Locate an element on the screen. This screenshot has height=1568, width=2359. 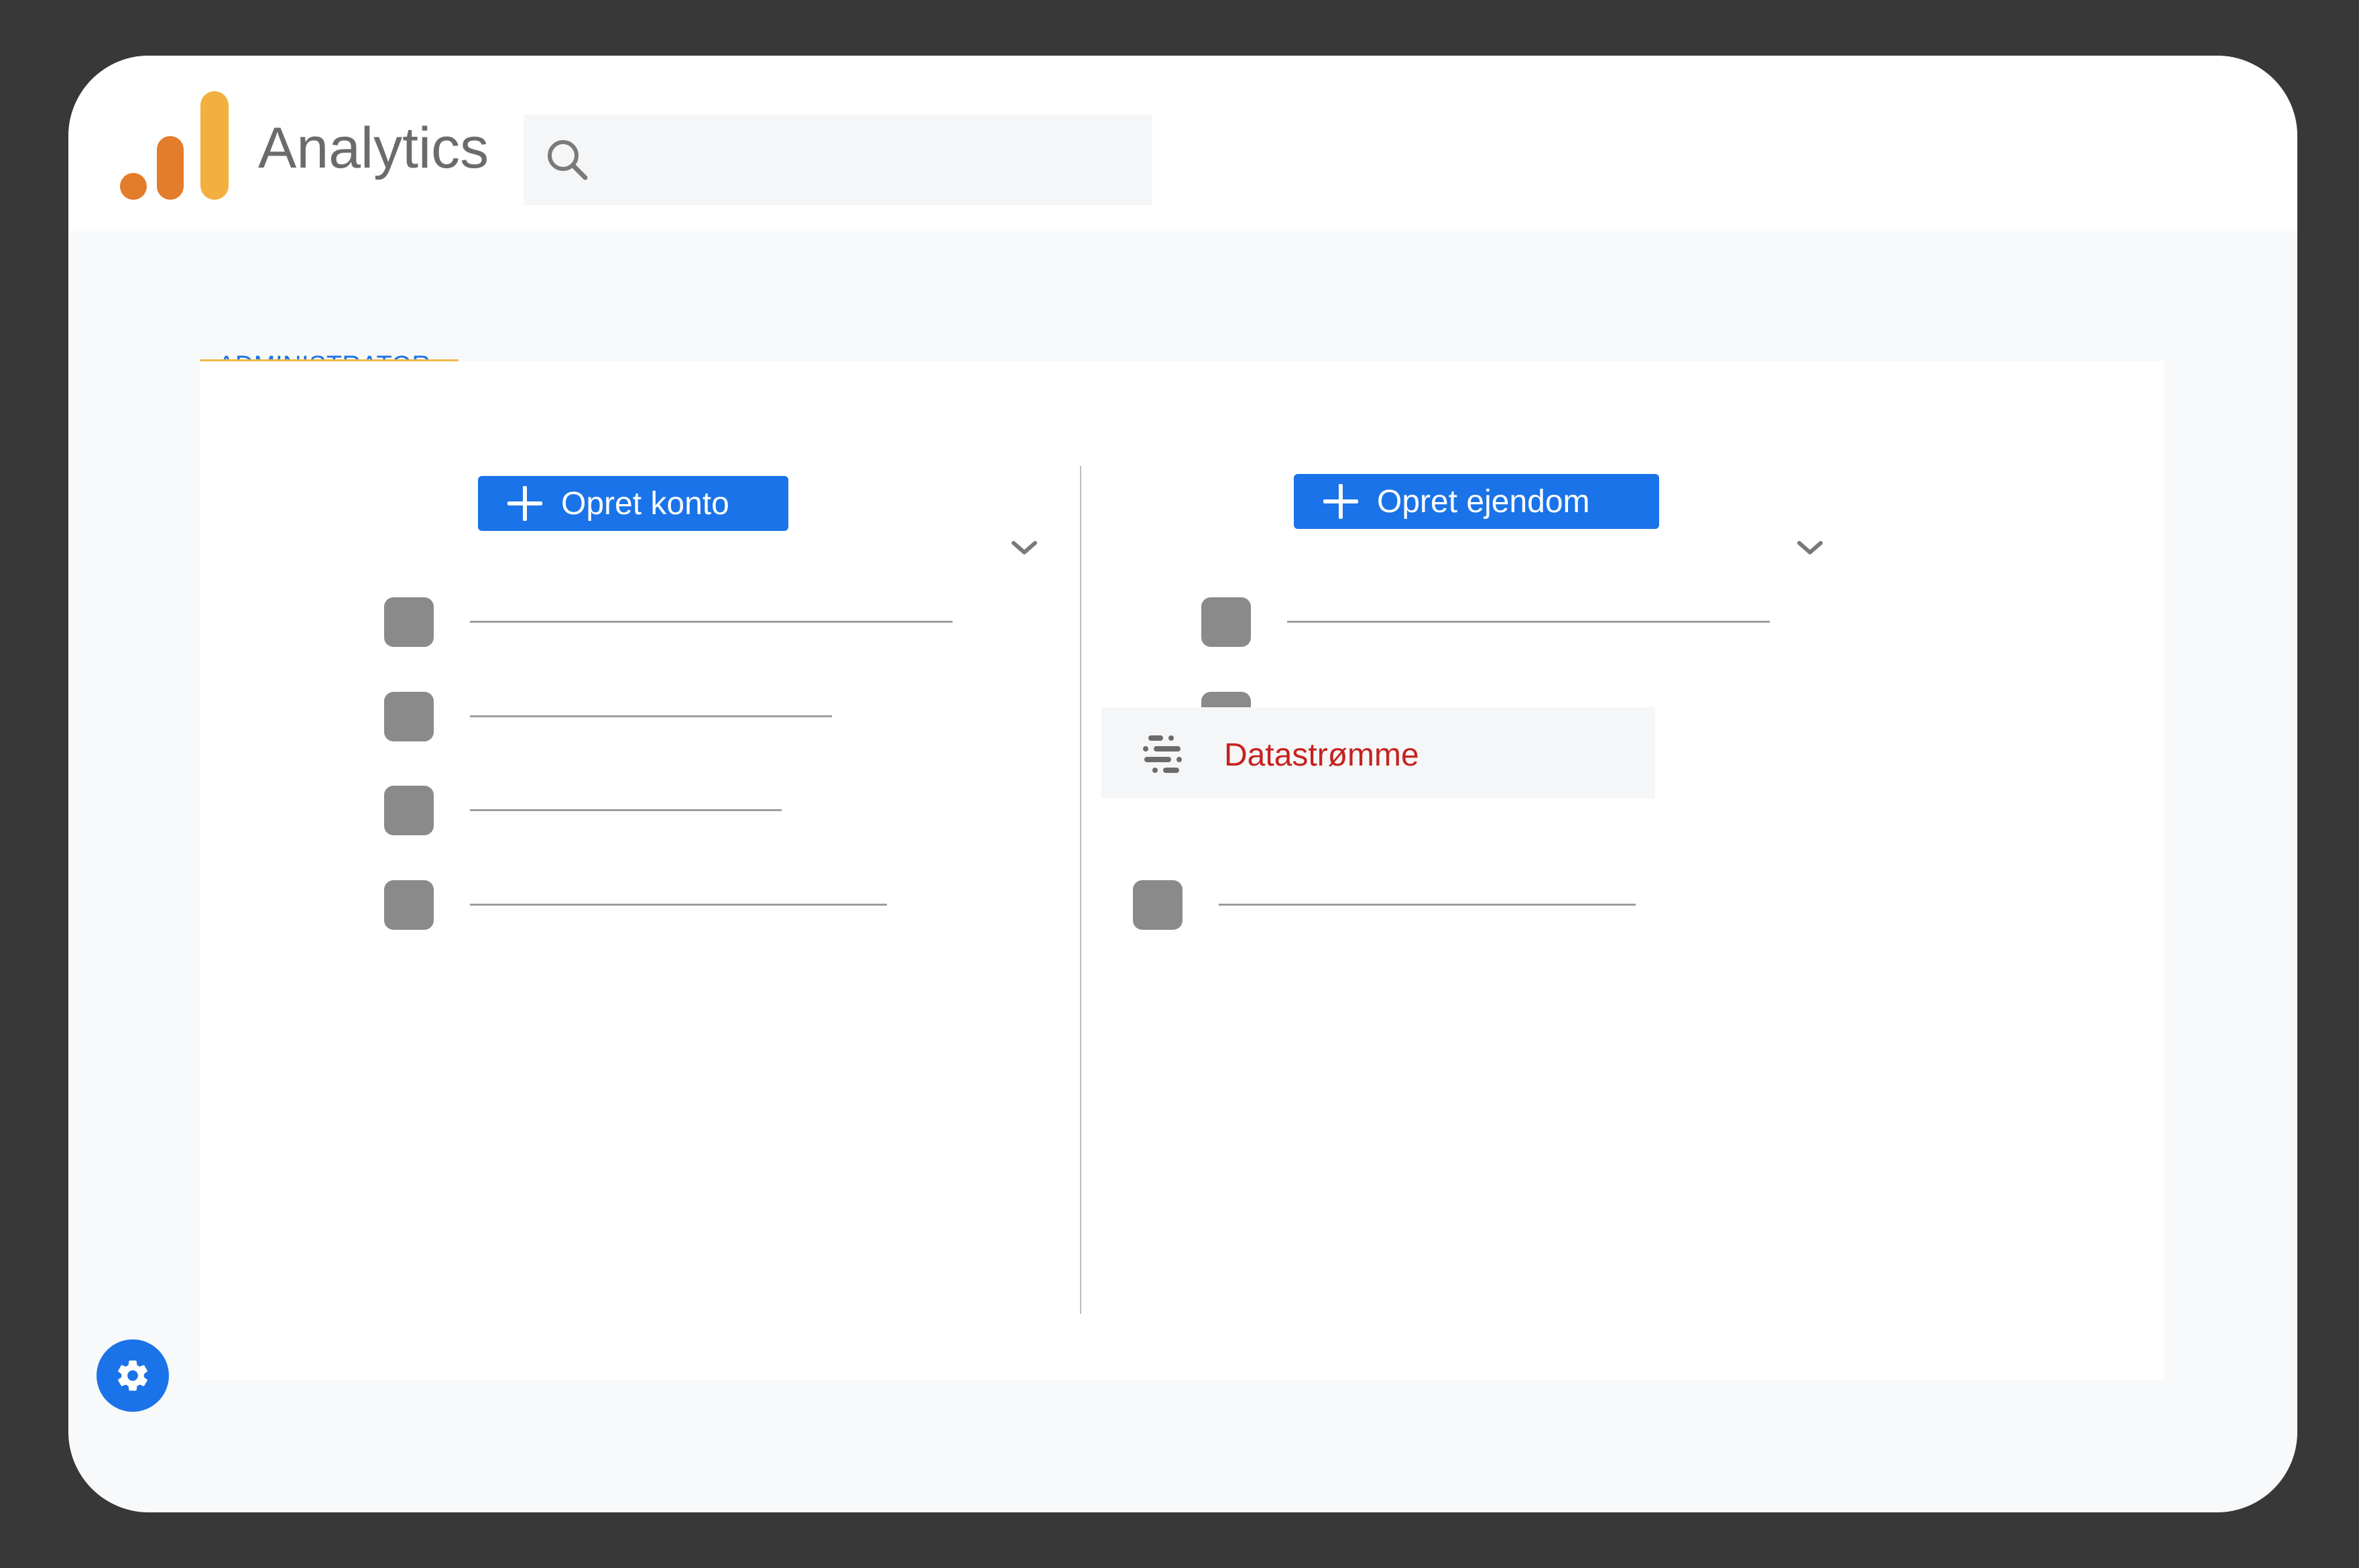
data-streams-icon is located at coordinates (1163, 754).